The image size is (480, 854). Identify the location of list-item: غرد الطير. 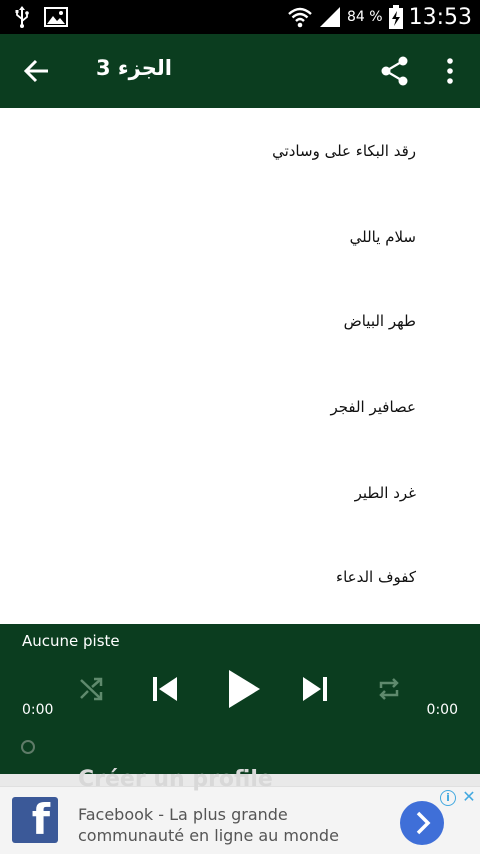
(216, 493).